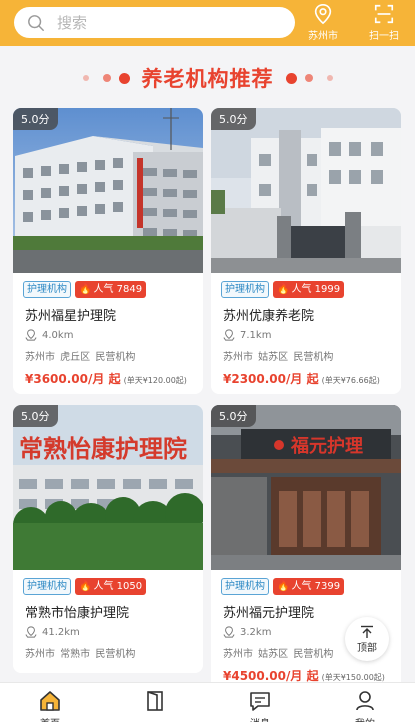 Image resolution: width=415 pixels, height=722 pixels. Describe the element at coordinates (260, 718) in the screenshot. I see `nav-messages-label: 消息` at that location.